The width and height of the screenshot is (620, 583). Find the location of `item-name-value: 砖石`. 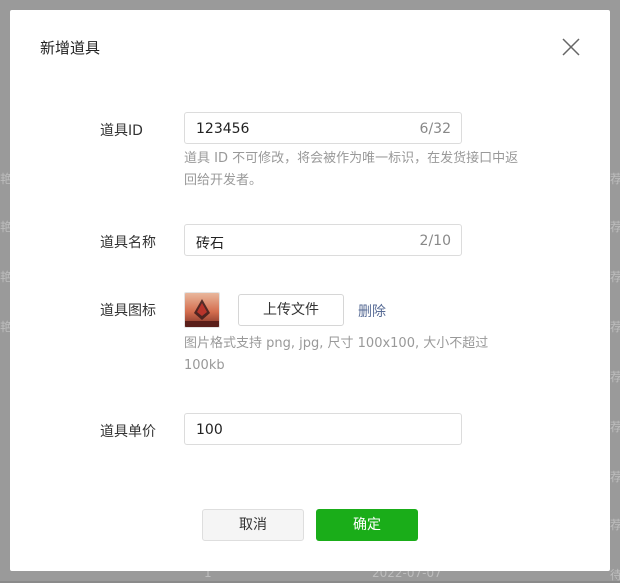

item-name-value: 砖石 is located at coordinates (210, 244).